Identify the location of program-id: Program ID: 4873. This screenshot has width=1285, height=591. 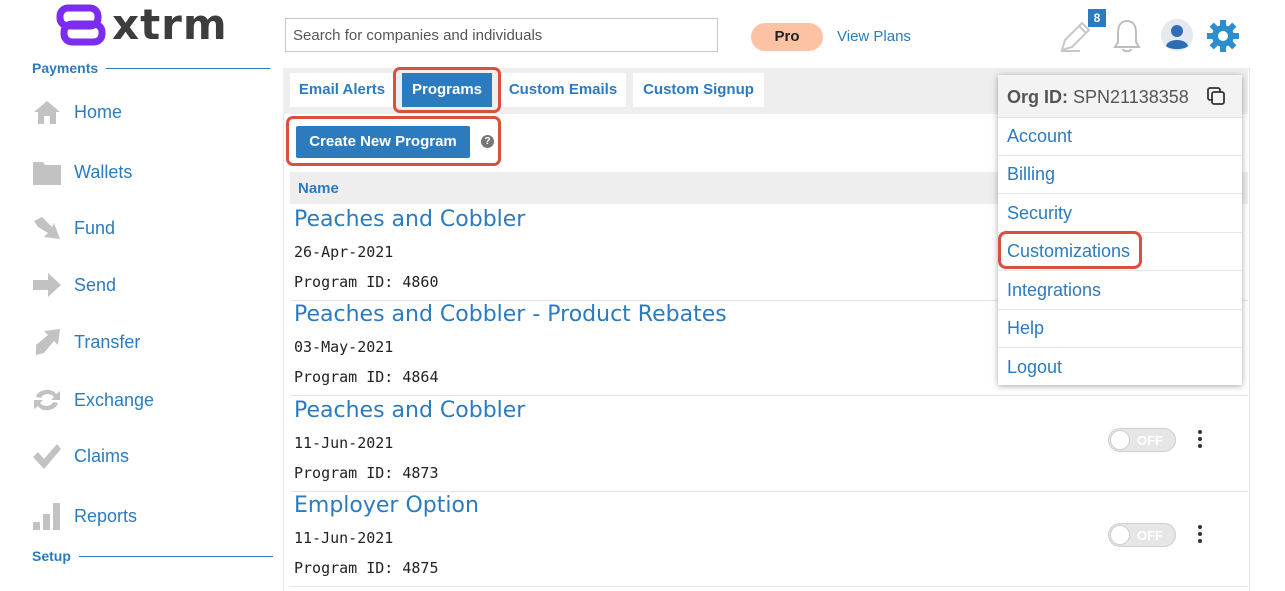
(366, 473).